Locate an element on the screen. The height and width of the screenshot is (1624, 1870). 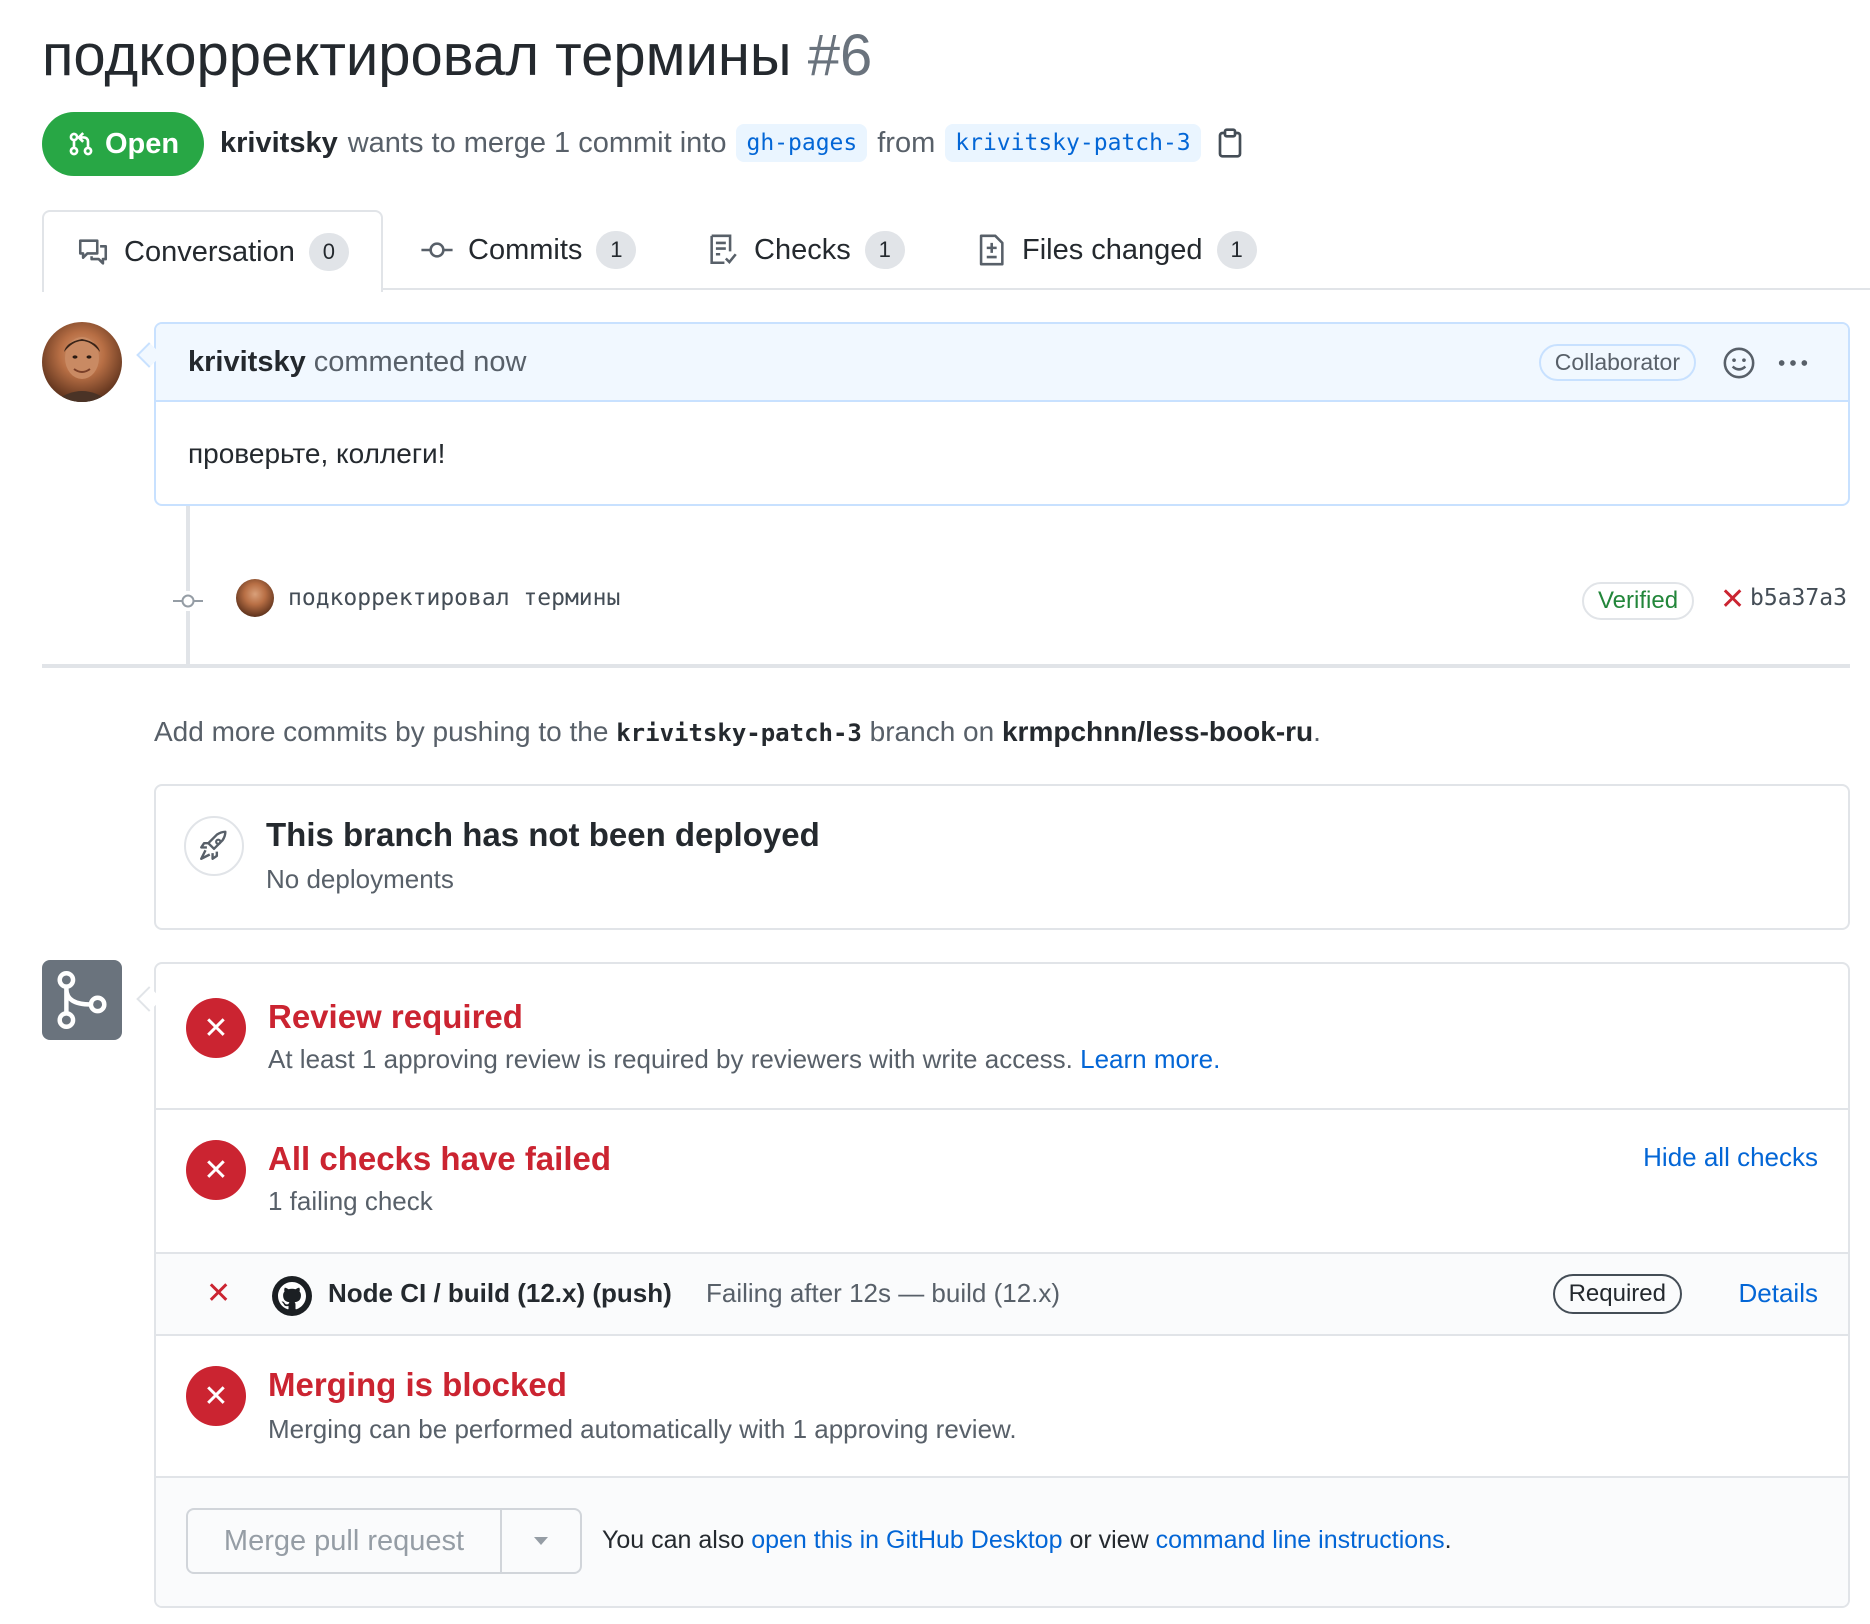
smiley-icon is located at coordinates (1739, 363).